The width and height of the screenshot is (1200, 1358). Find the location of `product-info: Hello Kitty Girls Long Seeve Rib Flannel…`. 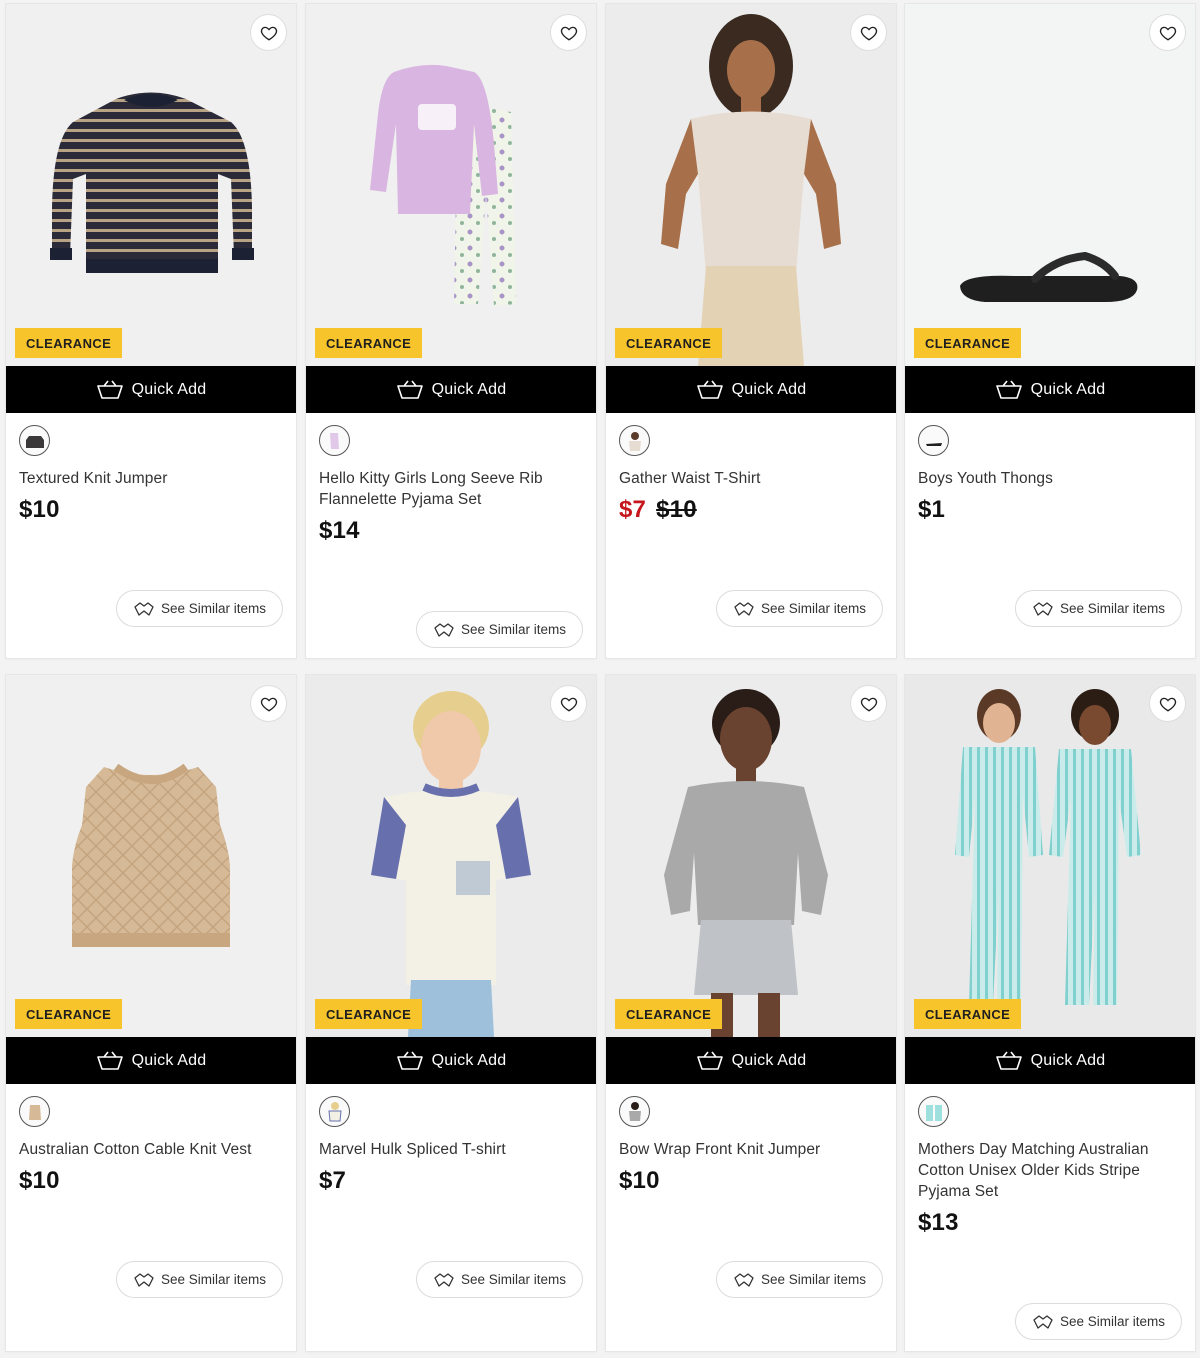

product-info: Hello Kitty Girls Long Seeve Rib Flannel… is located at coordinates (451, 479).